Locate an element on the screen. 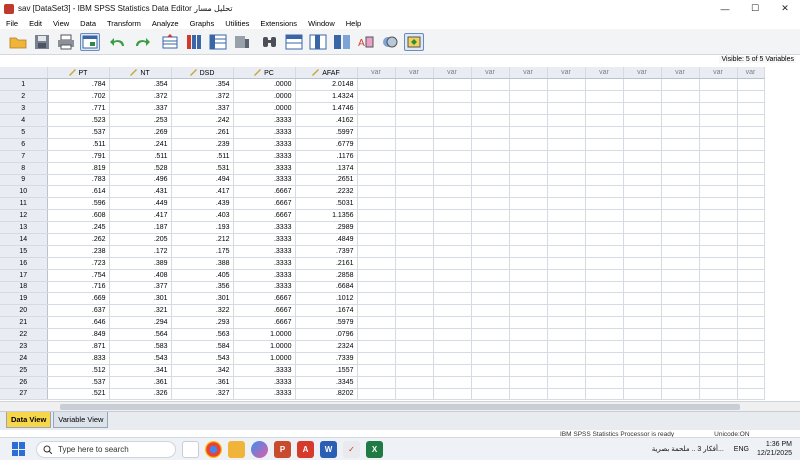 Image resolution: width=800 pixels, height=460 pixels. data-cell: .361 is located at coordinates (140, 382).